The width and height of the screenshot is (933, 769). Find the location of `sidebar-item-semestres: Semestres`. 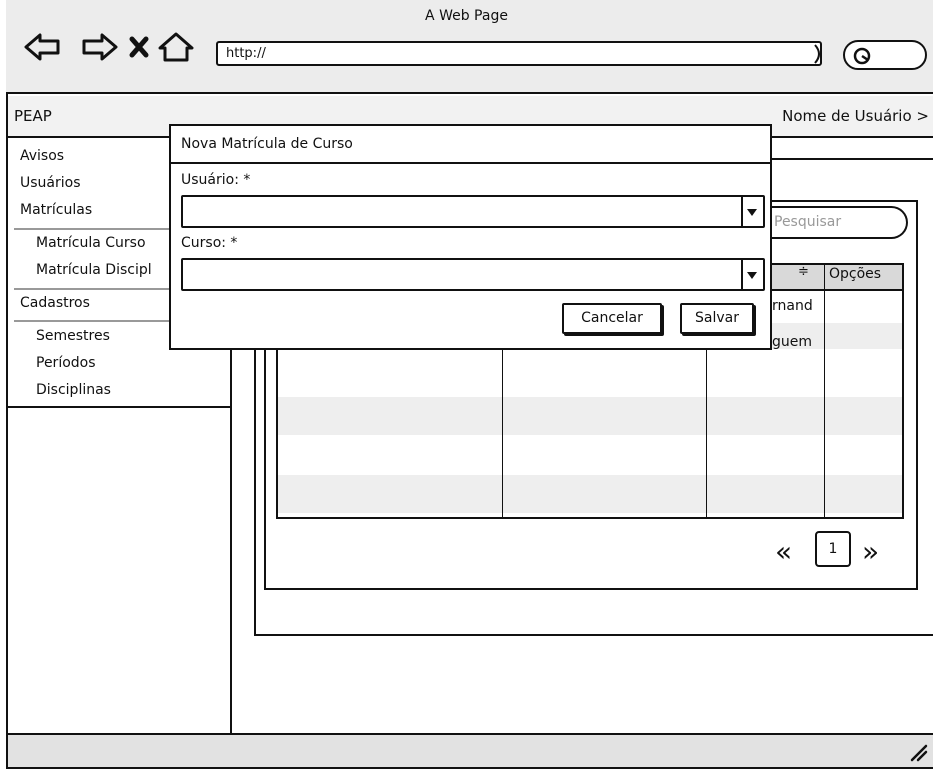

sidebar-item-semestres: Semestres is located at coordinates (73, 336).